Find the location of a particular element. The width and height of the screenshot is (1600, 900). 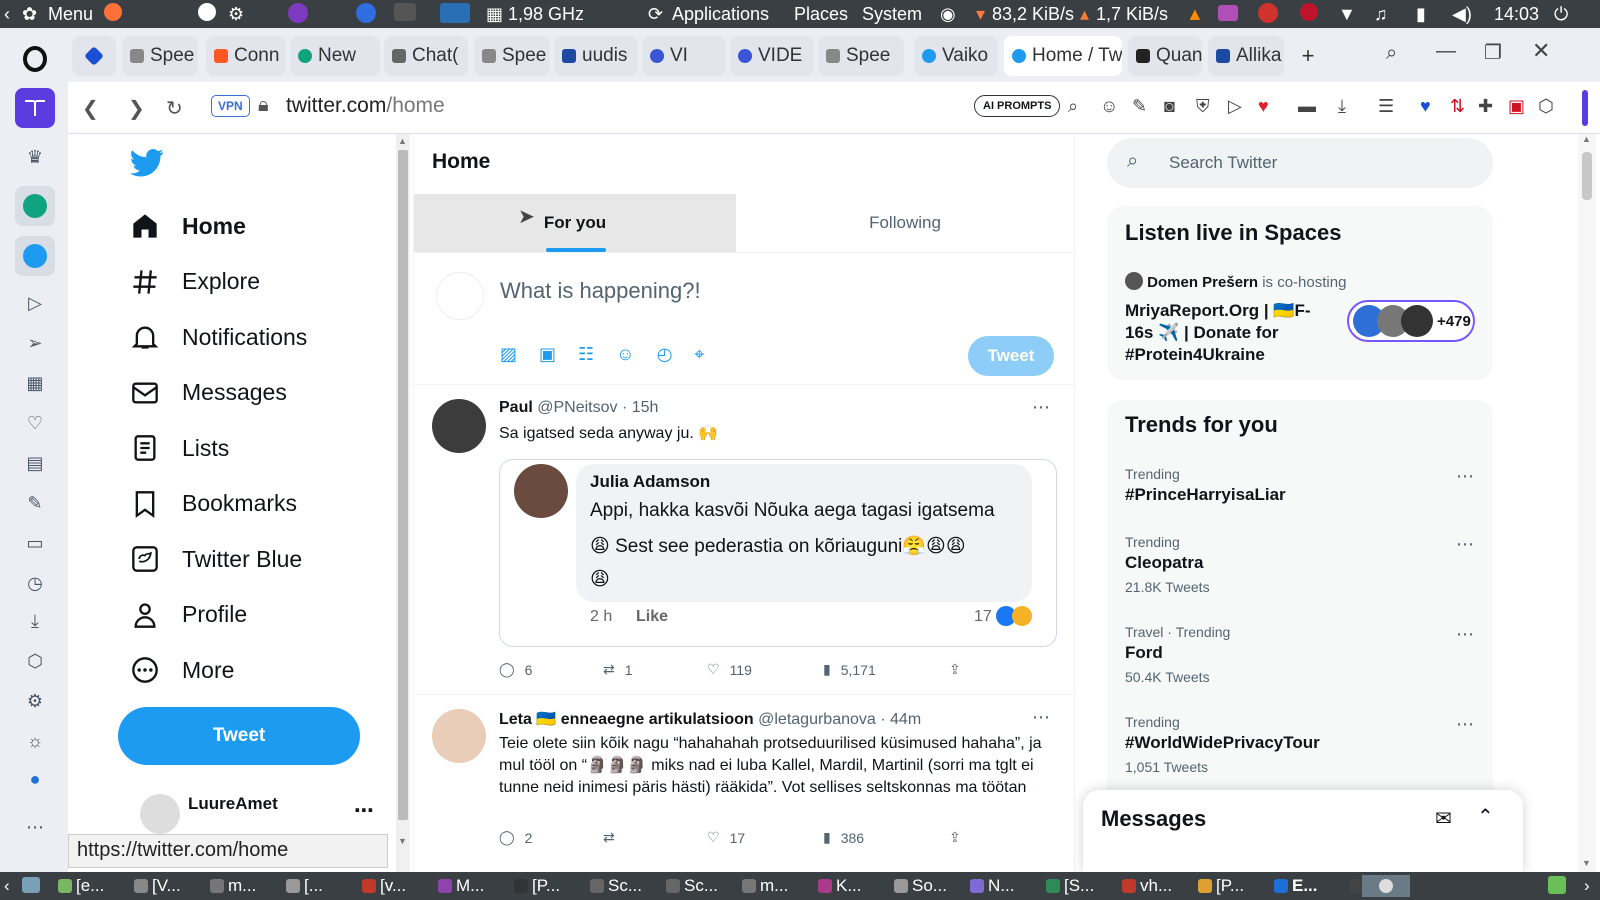

account-more-icon: ⋯ is located at coordinates (364, 810).